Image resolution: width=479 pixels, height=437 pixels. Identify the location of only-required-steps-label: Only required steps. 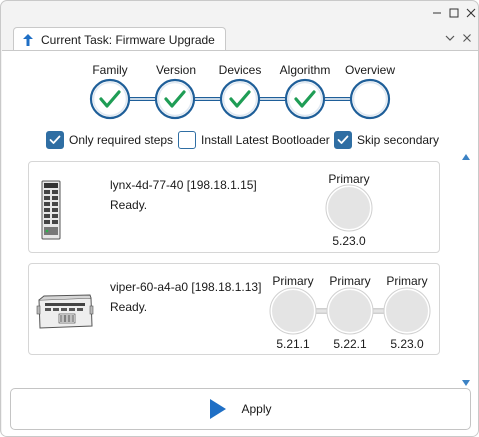
(121, 140).